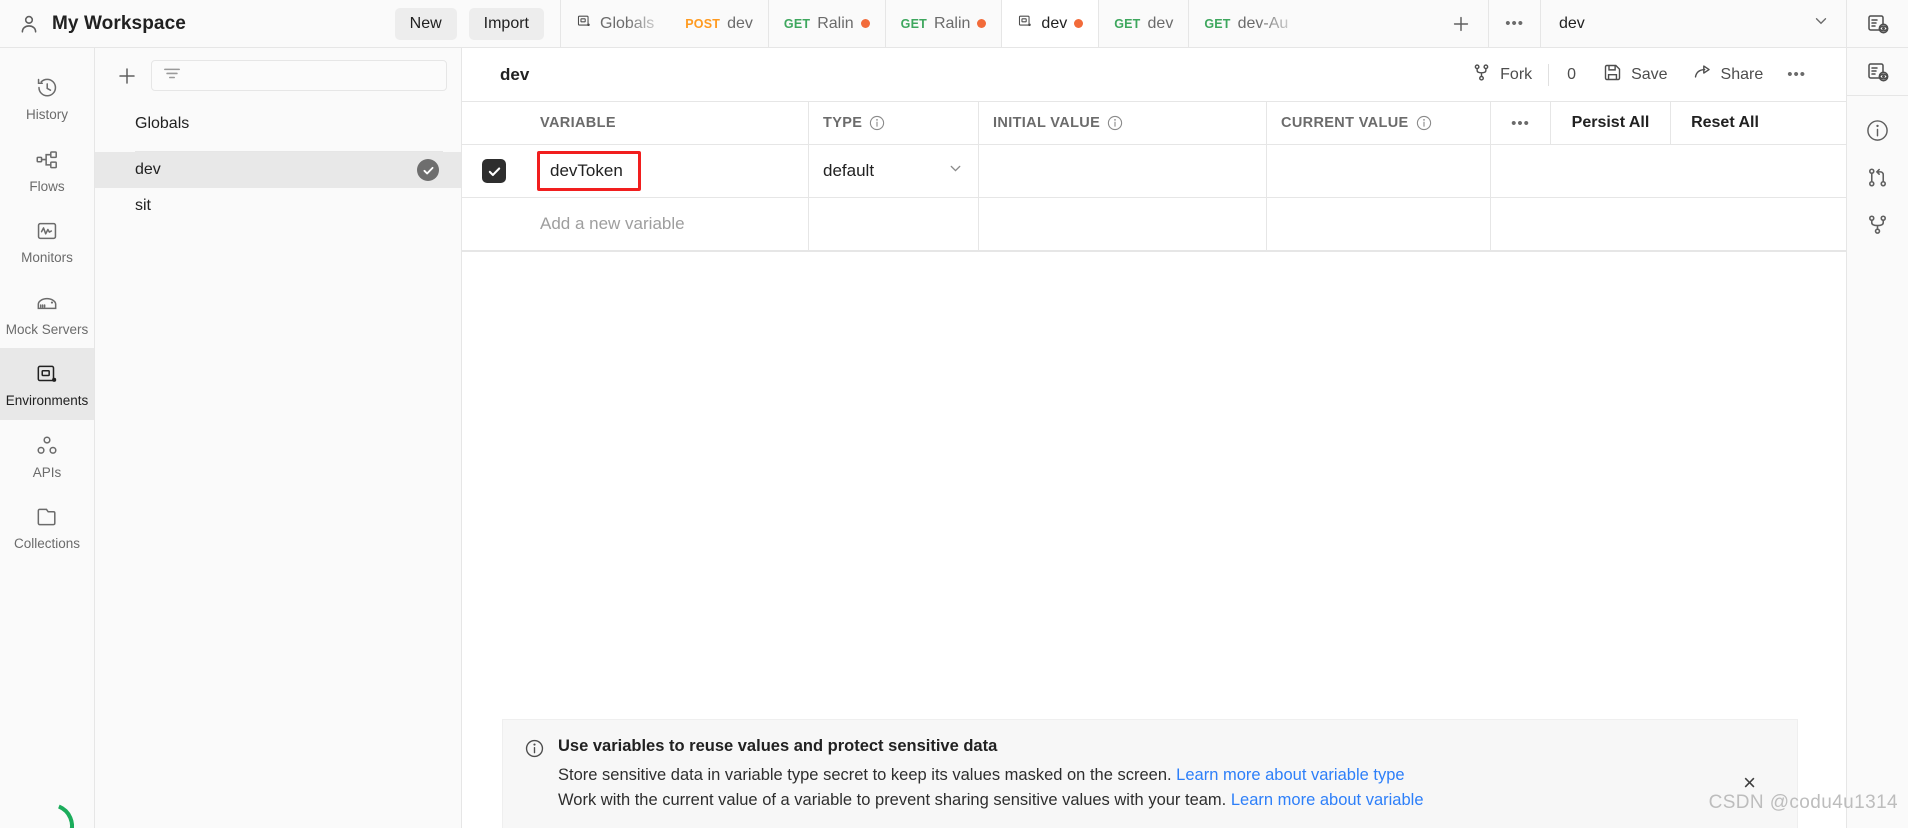  Describe the element at coordinates (1379, 224) in the screenshot. I see `new-row-current-cell` at that location.